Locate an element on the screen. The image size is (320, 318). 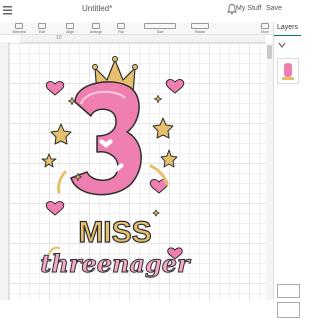
menu-icon is located at coordinates (8, 10).